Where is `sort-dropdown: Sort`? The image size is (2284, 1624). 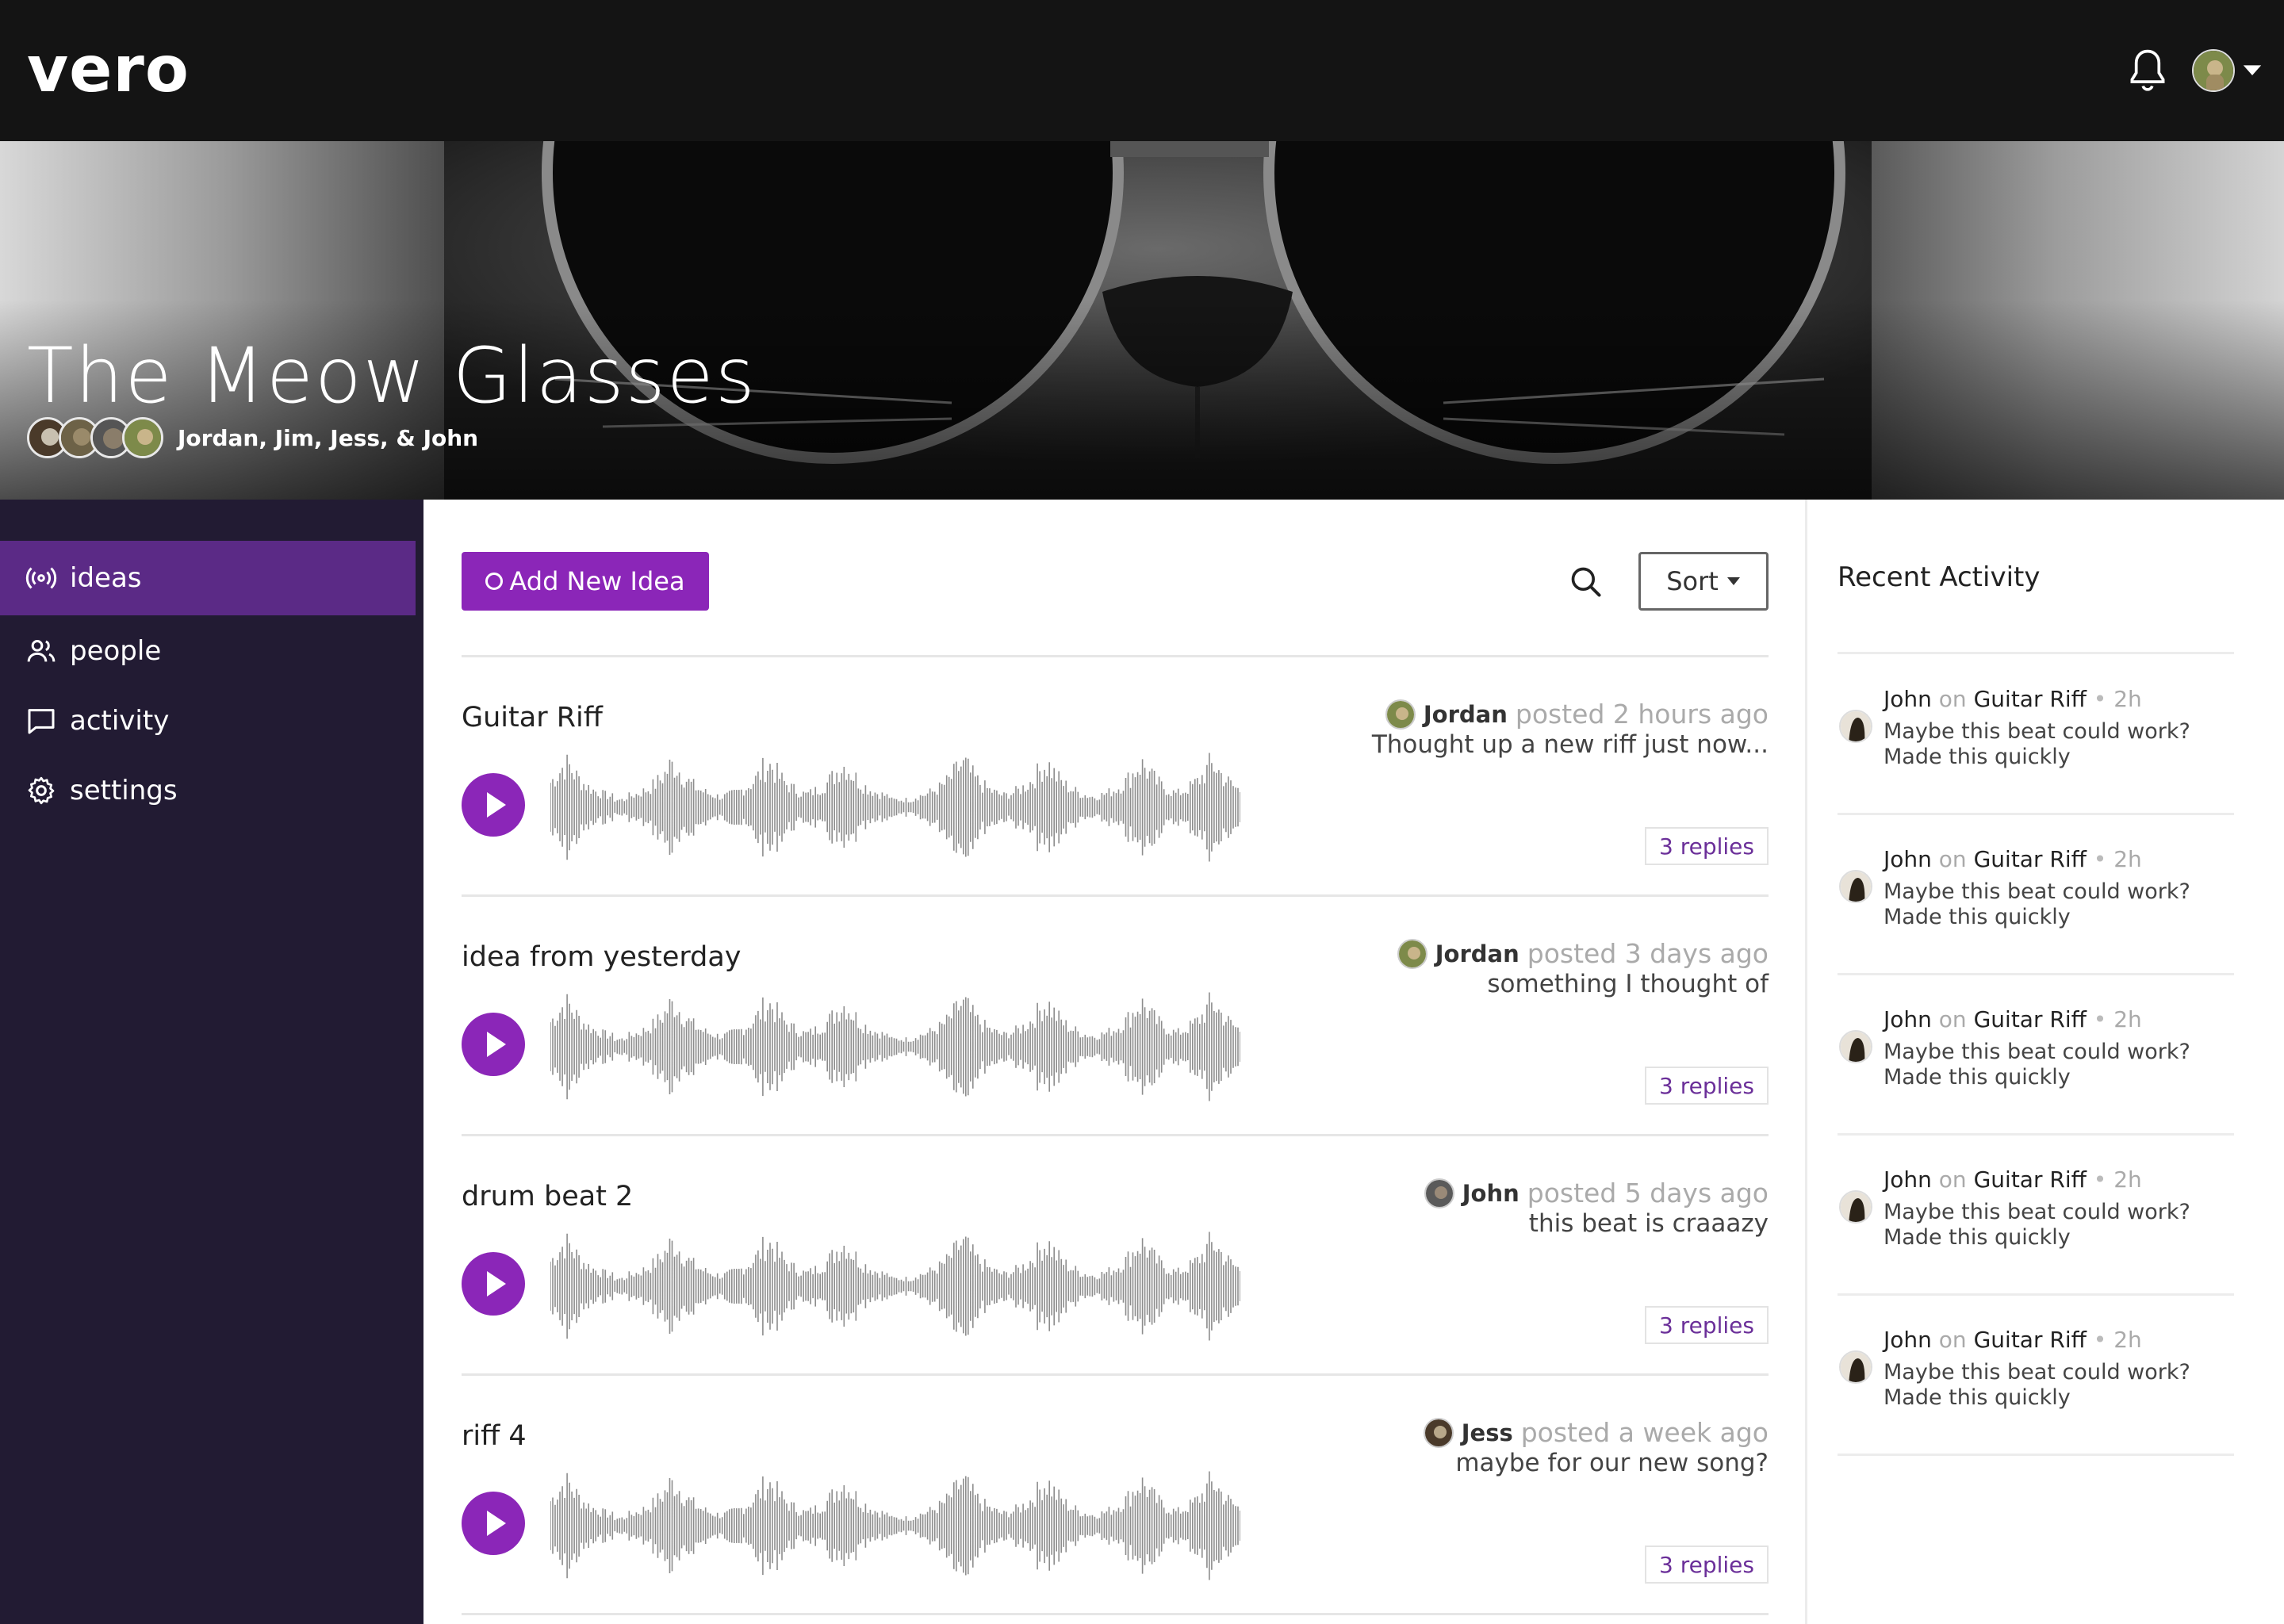
sort-dropdown: Sort is located at coordinates (1703, 581).